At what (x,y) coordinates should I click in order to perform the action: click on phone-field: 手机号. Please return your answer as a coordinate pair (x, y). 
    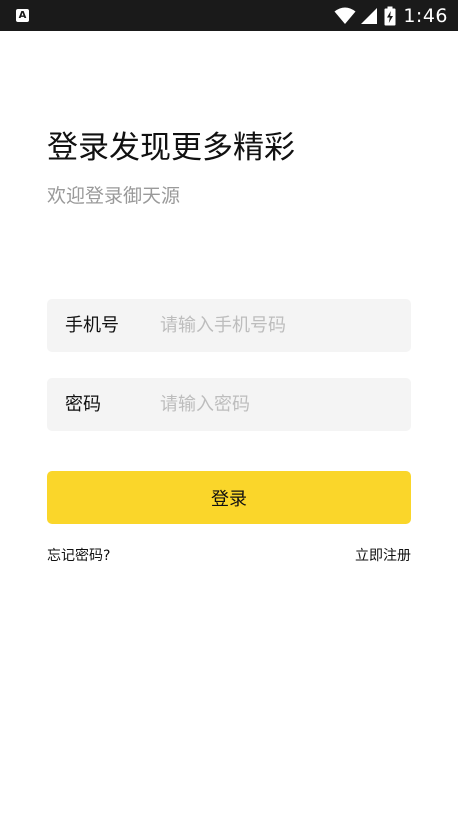
    Looking at the image, I should click on (229, 325).